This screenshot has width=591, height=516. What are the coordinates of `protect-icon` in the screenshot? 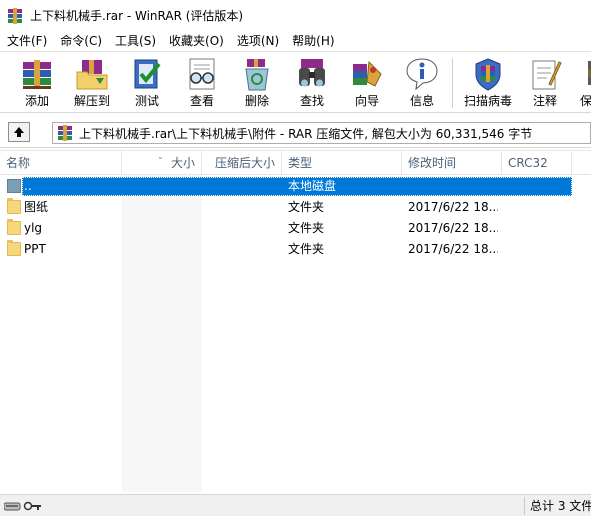 It's located at (583, 74).